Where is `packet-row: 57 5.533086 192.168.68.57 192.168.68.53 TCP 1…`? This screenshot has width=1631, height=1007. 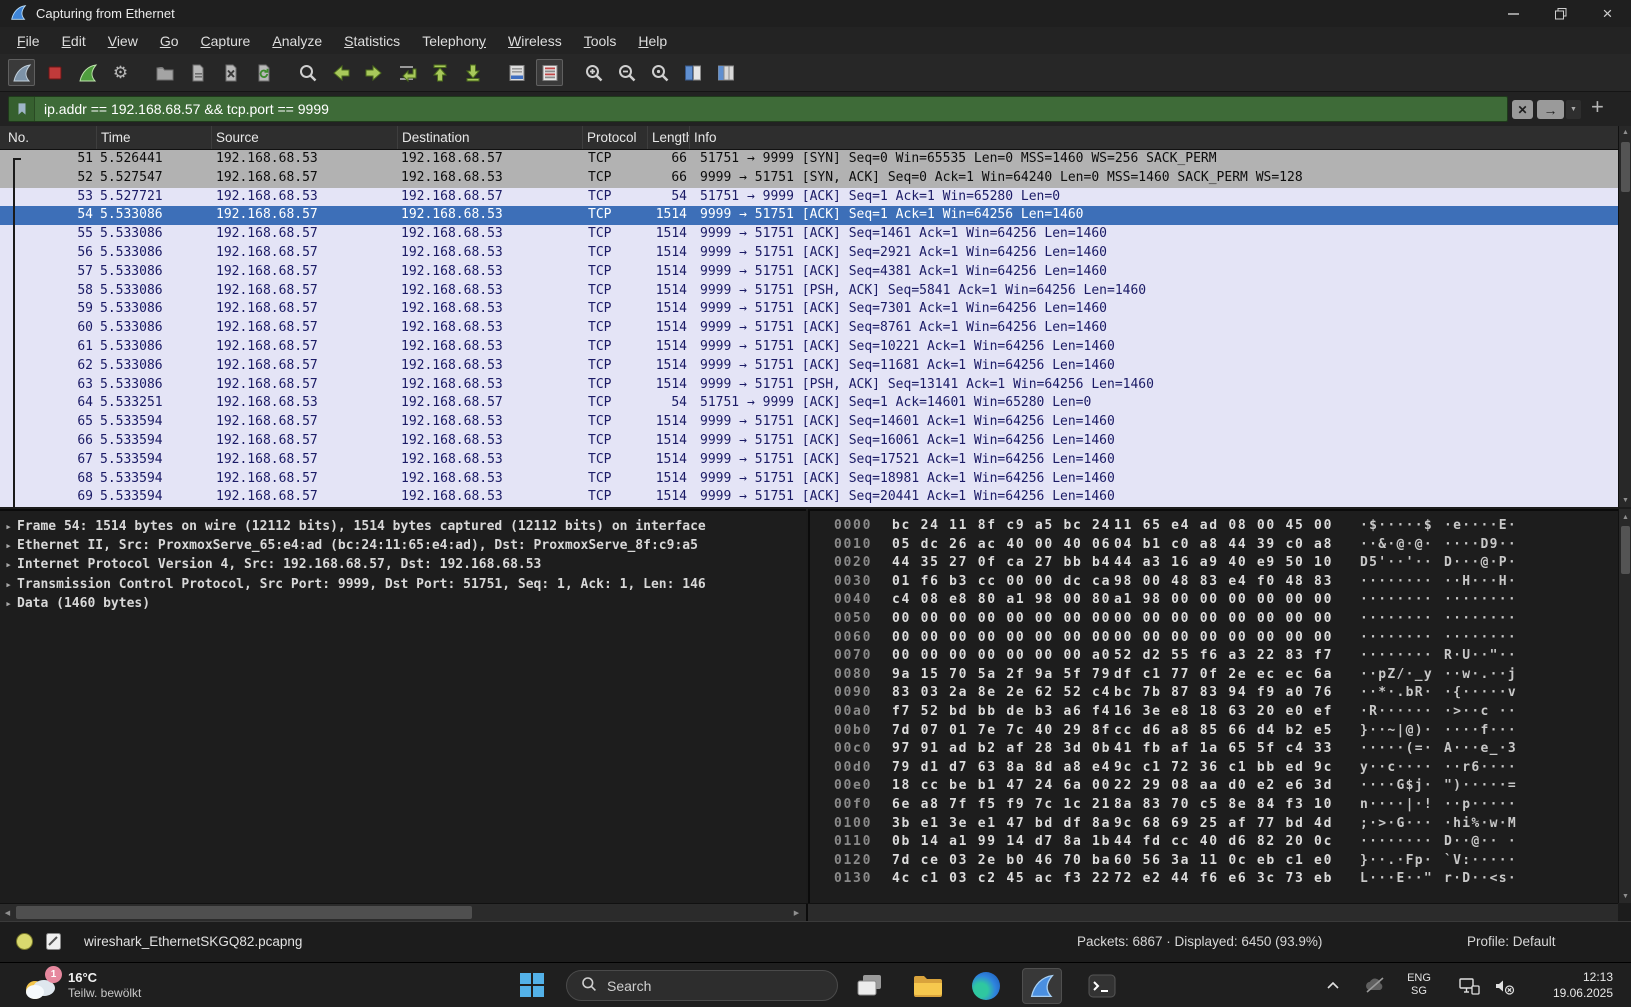
packet-row: 57 5.533086 192.168.68.57 192.168.68.53 TCP 1… is located at coordinates (809, 272).